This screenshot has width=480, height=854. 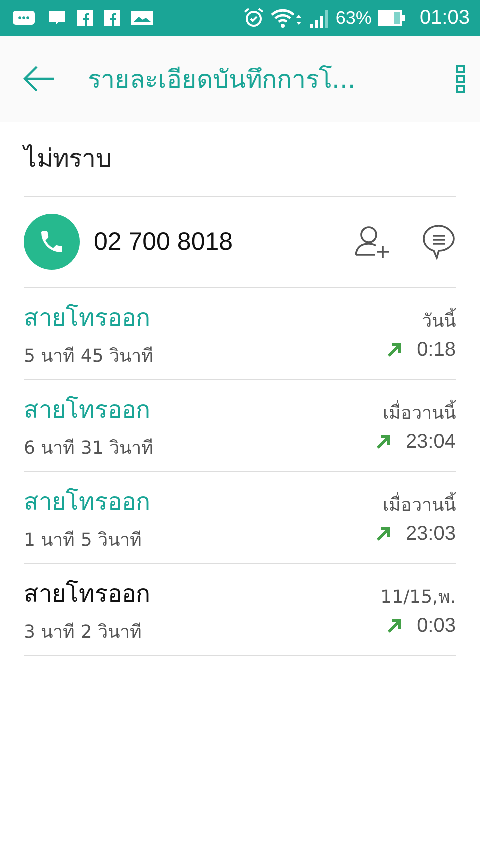 What do you see at coordinates (445, 18) in the screenshot?
I see `clock-time: 01:03` at bounding box center [445, 18].